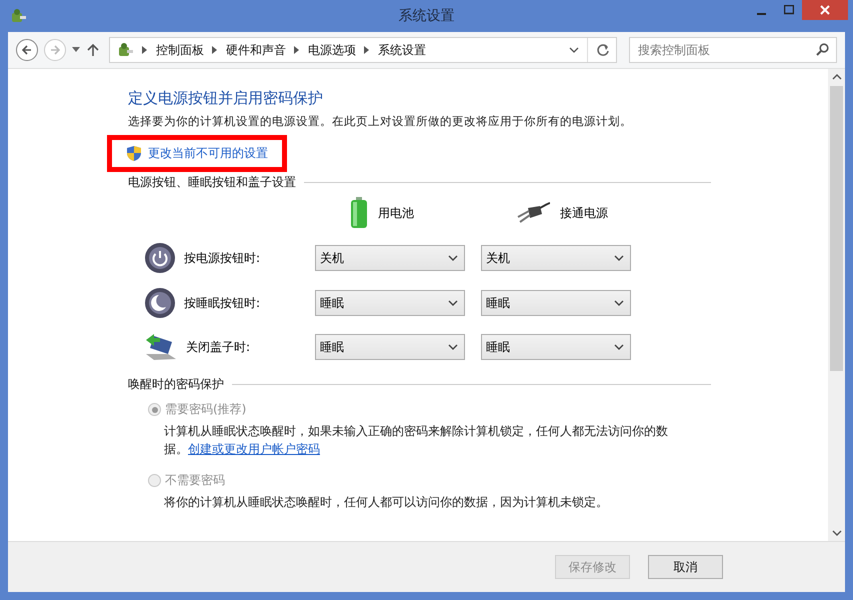 The height and width of the screenshot is (600, 853). What do you see at coordinates (837, 77) in the screenshot?
I see `scroll-up-icon` at bounding box center [837, 77].